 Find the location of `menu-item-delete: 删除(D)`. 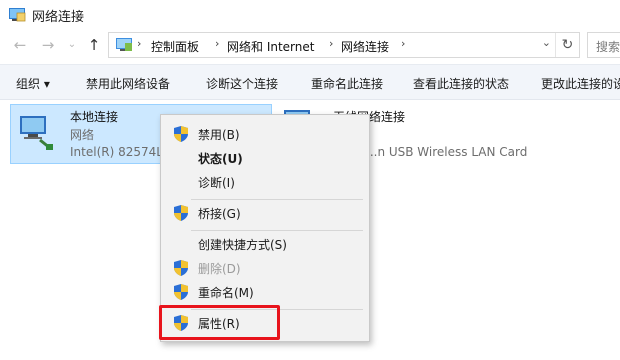

menu-item-delete: 删除(D) is located at coordinates (265, 268).